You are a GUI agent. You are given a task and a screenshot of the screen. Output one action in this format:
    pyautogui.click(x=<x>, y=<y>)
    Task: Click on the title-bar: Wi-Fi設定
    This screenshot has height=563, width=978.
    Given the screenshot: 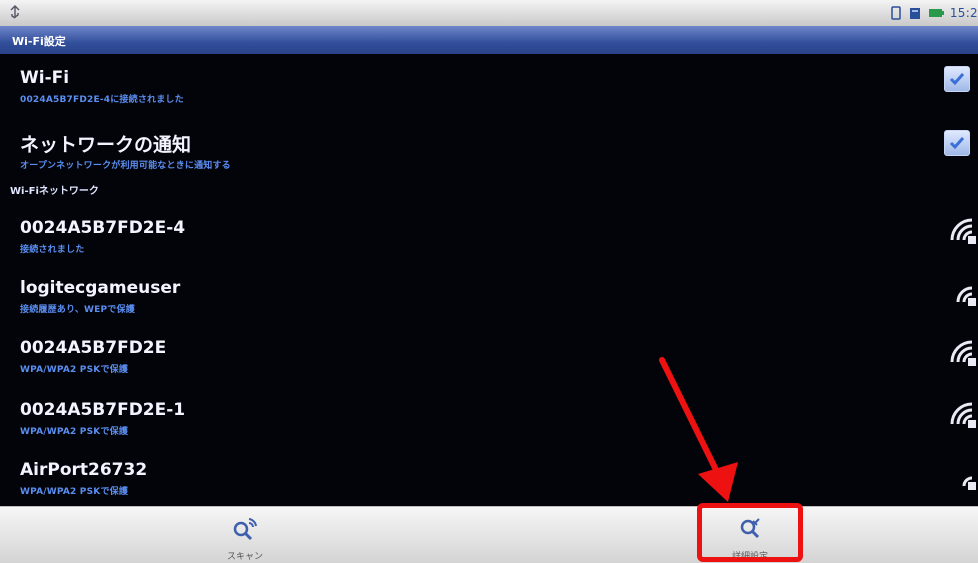 What is the action you would take?
    pyautogui.click(x=489, y=40)
    